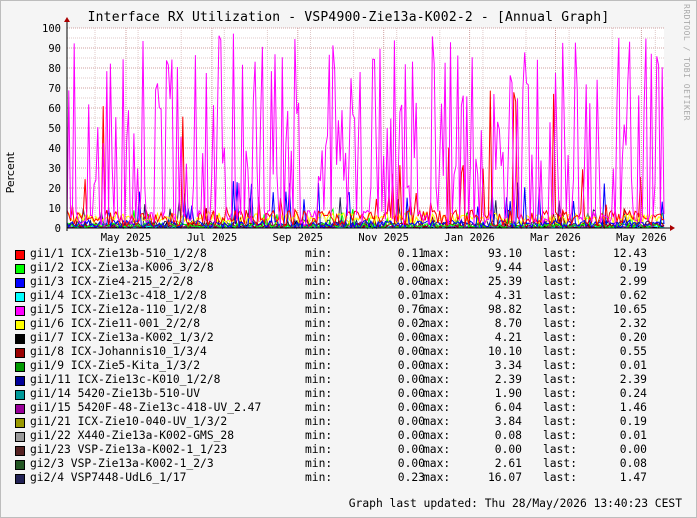 This screenshot has width=697, height=518. Describe the element at coordinates (129, 449) in the screenshot. I see `legend-label: gi1/23 VSP-Zie13a-K002-1_1/23` at that location.